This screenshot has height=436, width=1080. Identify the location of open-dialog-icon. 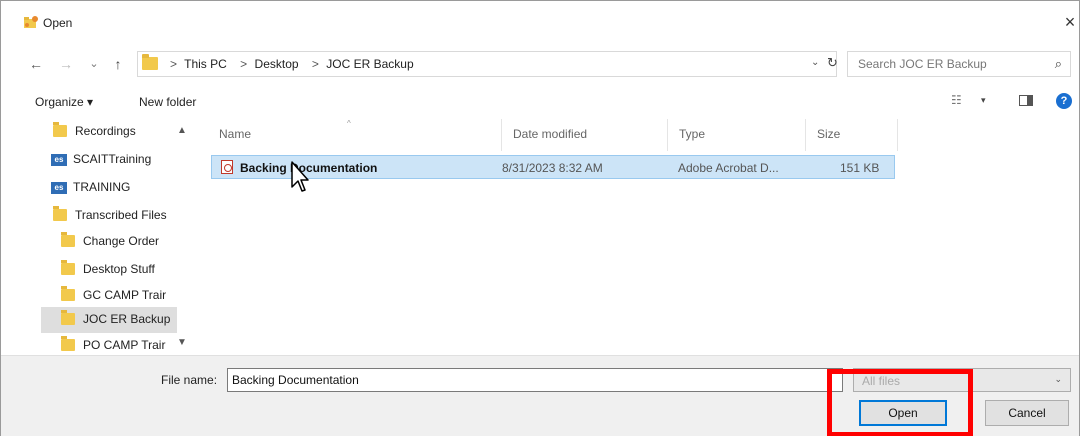
(31, 22).